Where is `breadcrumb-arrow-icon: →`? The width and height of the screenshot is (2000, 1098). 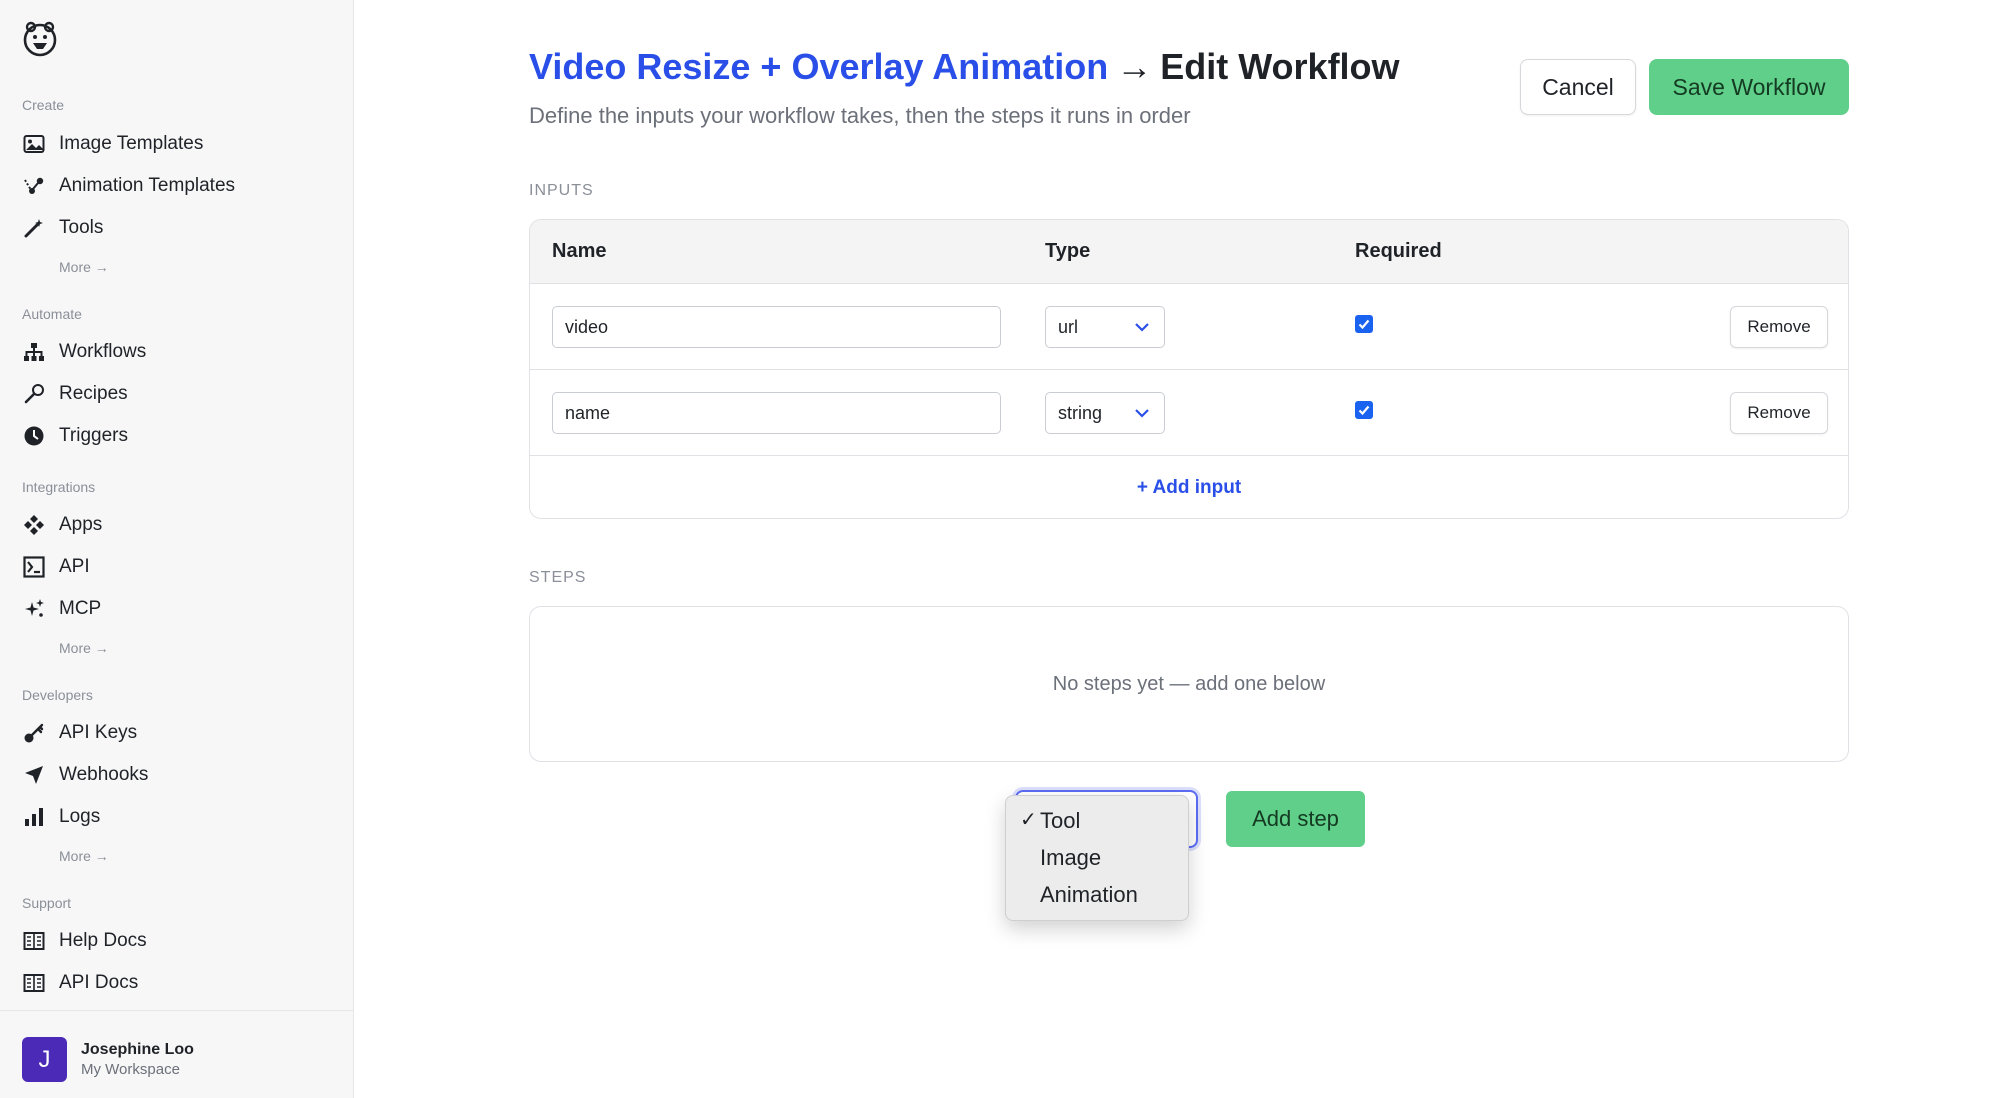 breadcrumb-arrow-icon: → is located at coordinates (1134, 66).